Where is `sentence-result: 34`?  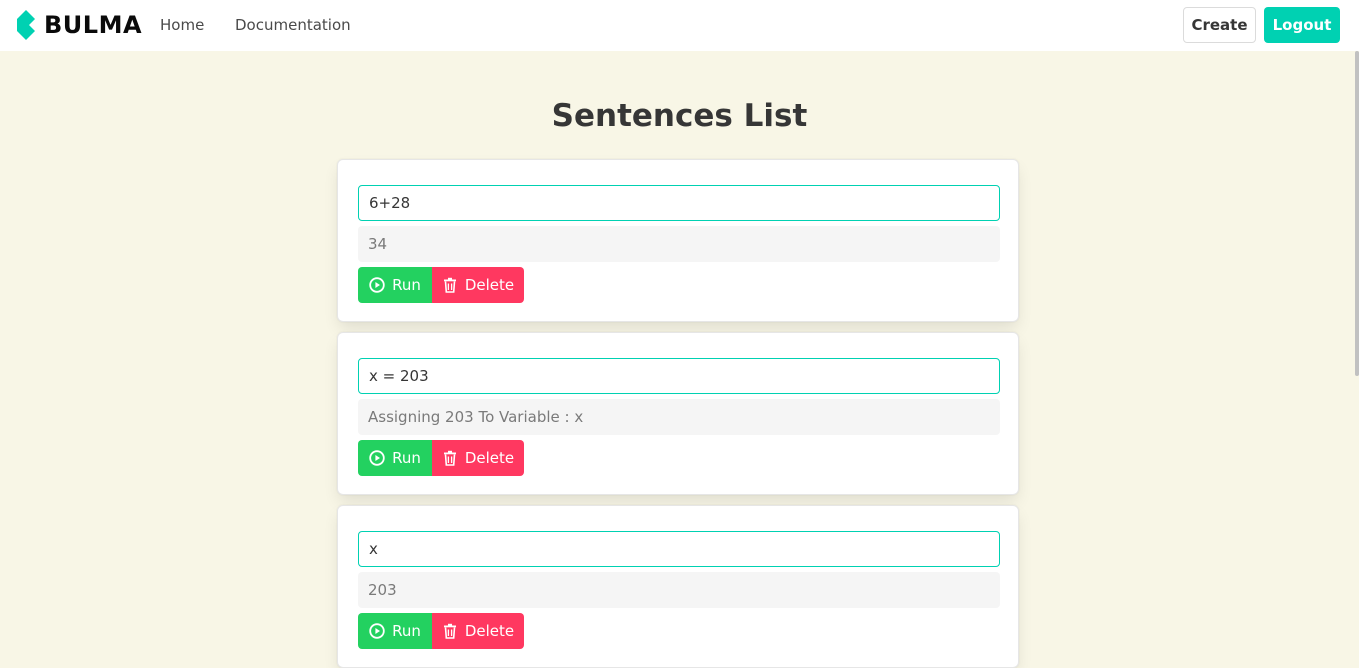
sentence-result: 34 is located at coordinates (679, 244).